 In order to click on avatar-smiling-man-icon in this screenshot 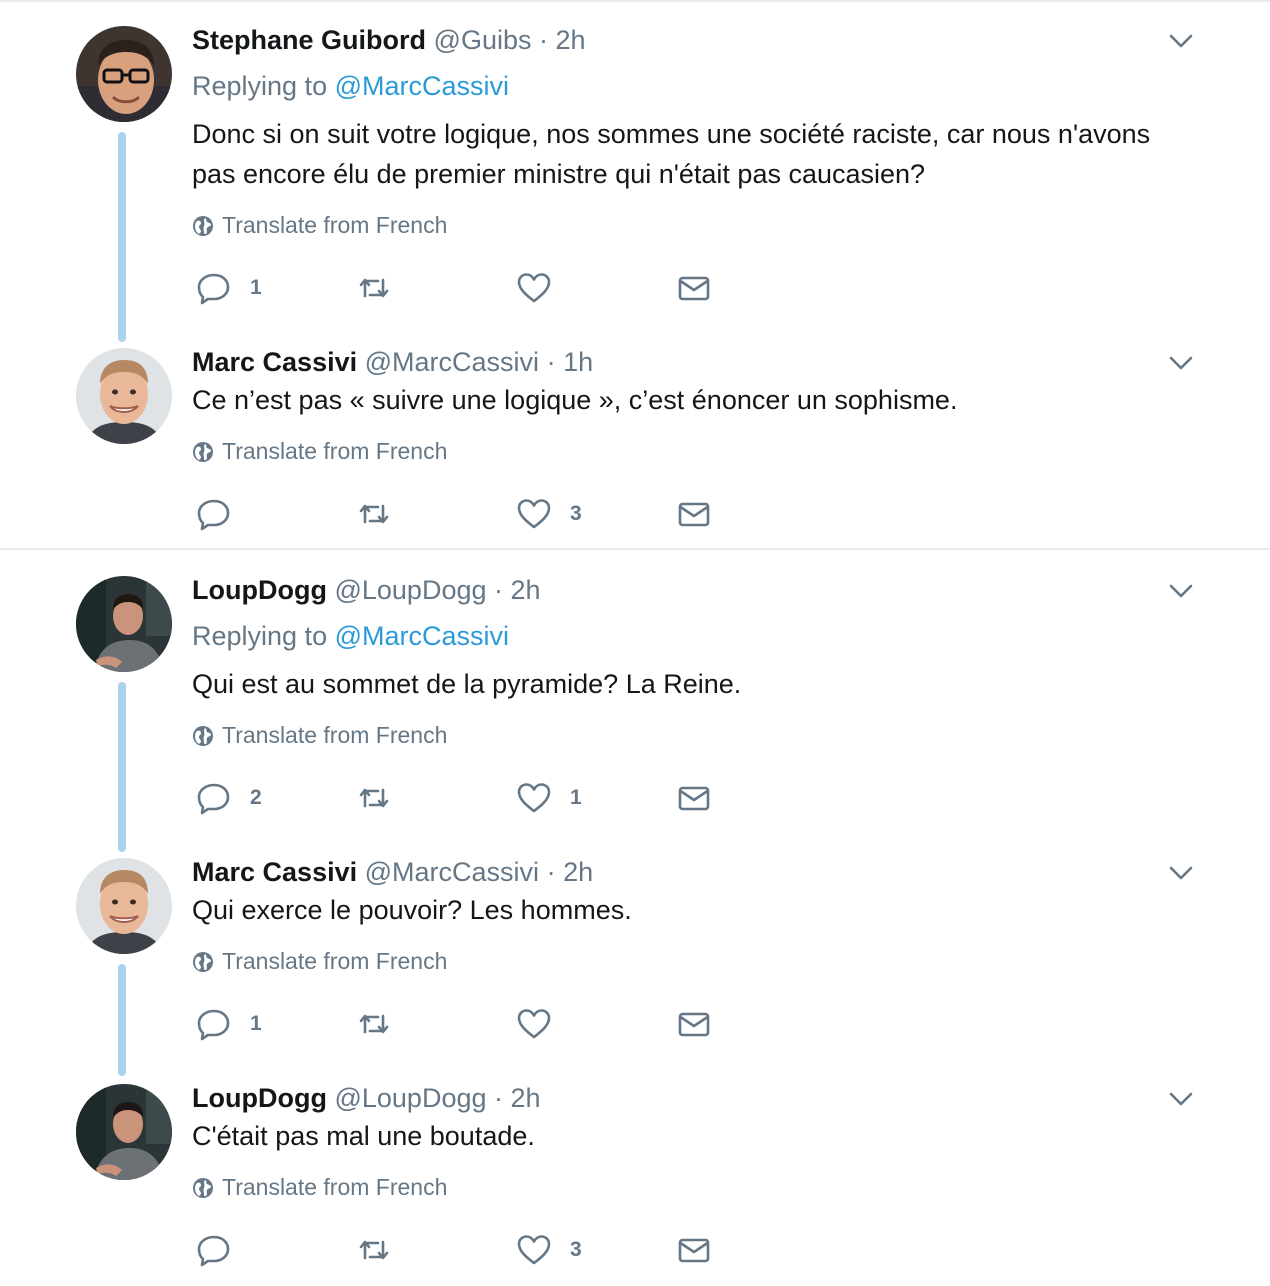, I will do `click(124, 396)`.